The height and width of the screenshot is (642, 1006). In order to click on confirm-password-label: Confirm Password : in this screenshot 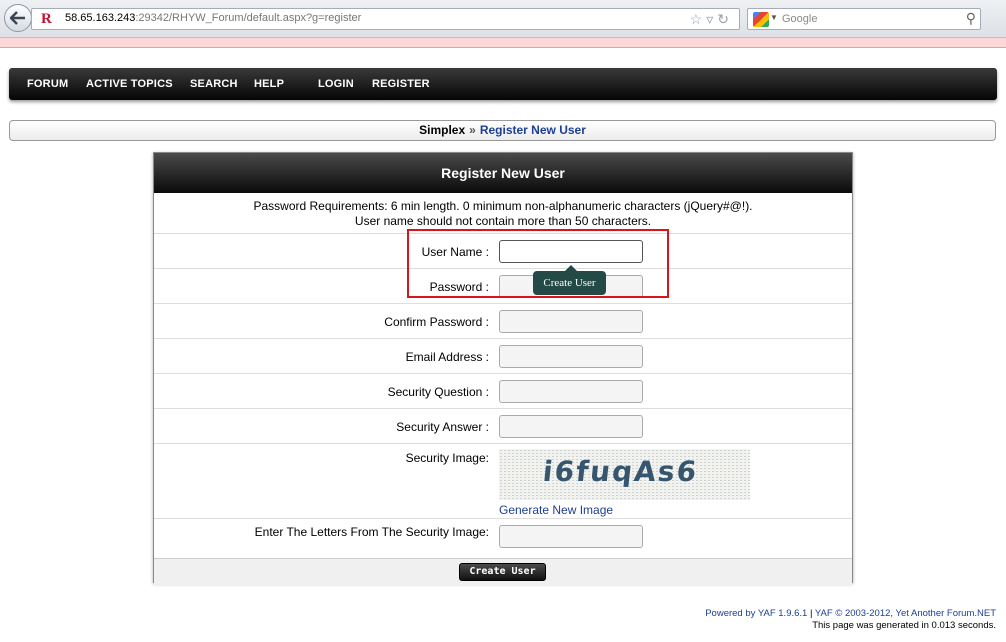, I will do `click(436, 322)`.